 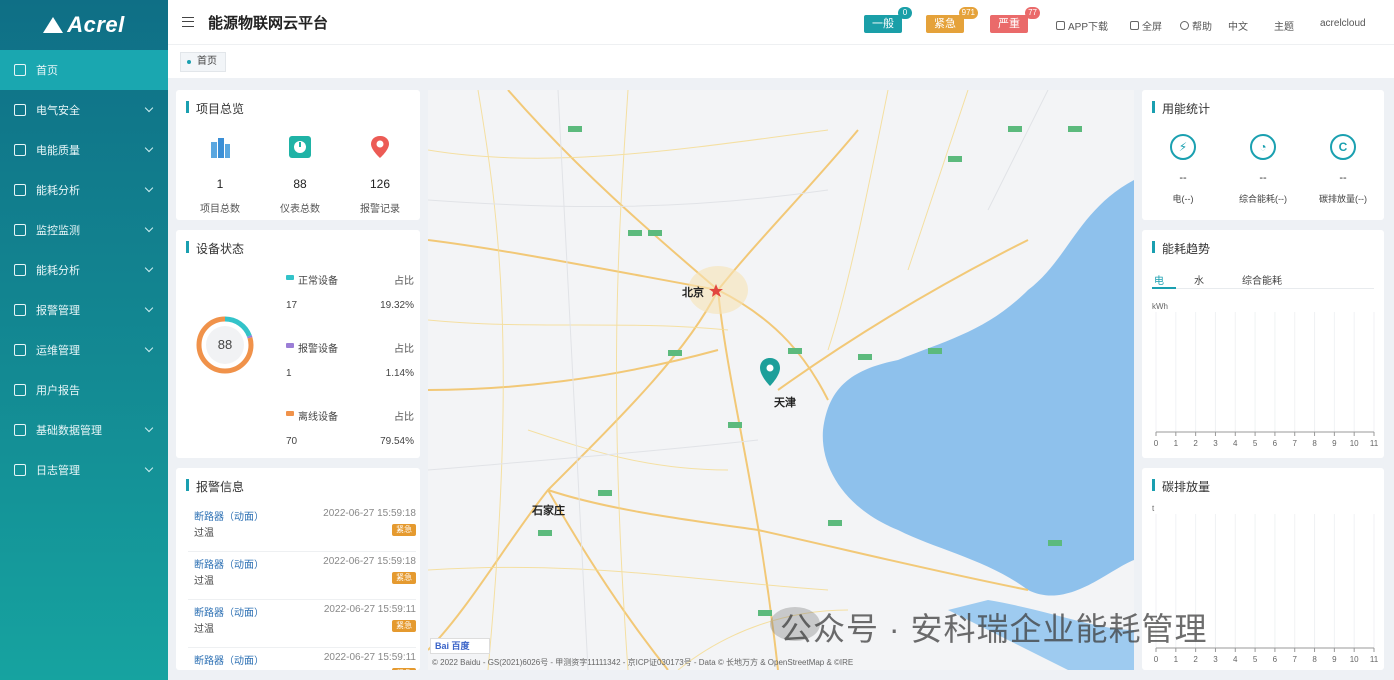 What do you see at coordinates (84, 350) in the screenshot?
I see `sidebar-item: 运维管理` at bounding box center [84, 350].